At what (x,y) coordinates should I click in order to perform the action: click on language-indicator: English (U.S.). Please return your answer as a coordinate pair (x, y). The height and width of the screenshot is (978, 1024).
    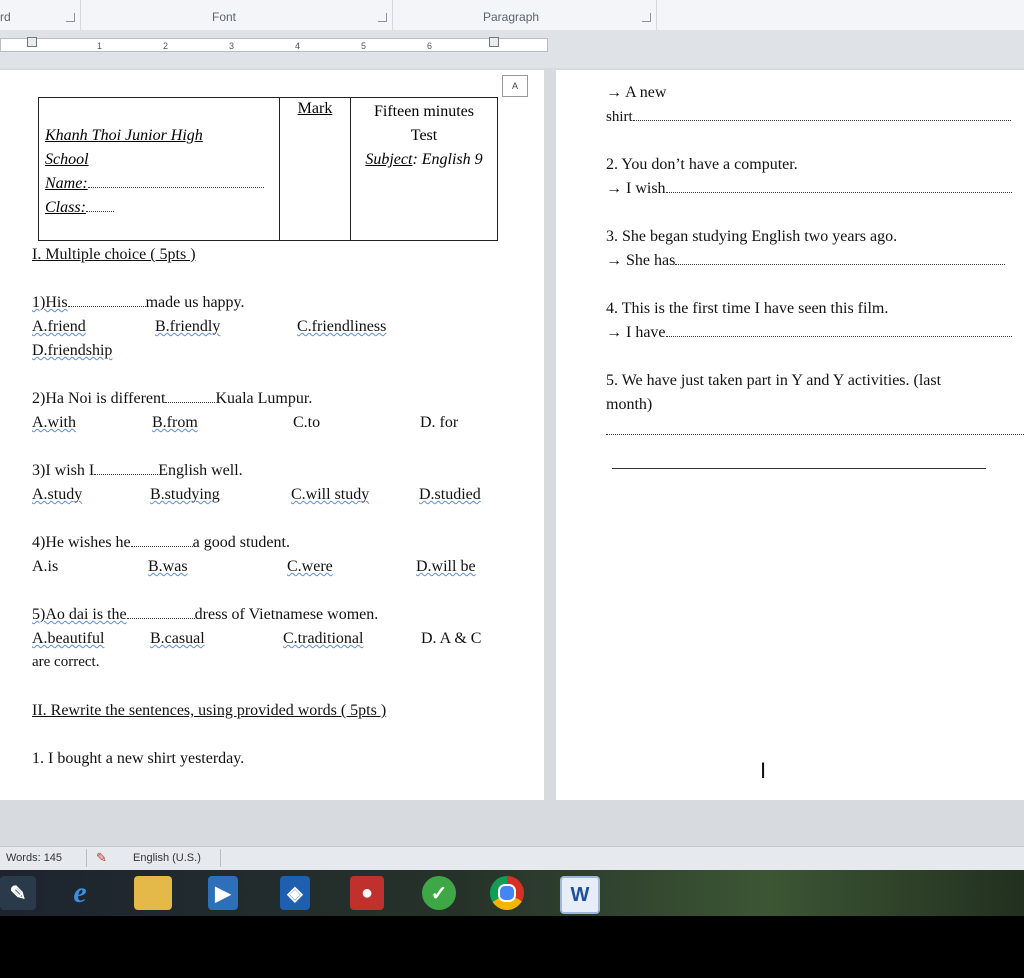
    Looking at the image, I should click on (167, 858).